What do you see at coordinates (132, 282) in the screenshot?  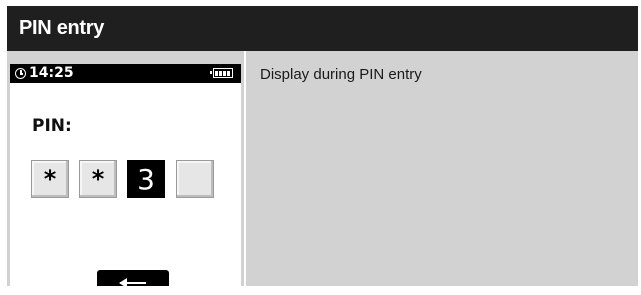 I see `back-arrow-icon` at bounding box center [132, 282].